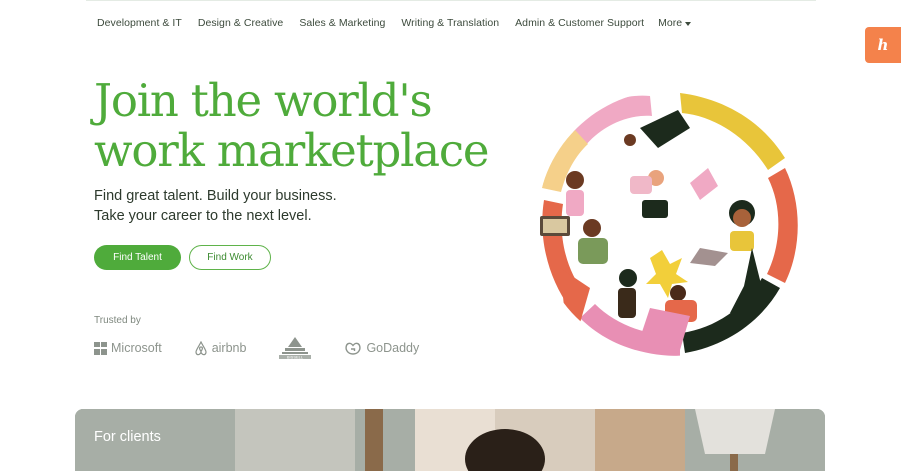 The height and width of the screenshot is (471, 901). Describe the element at coordinates (117, 320) in the screenshot. I see `trusted-by-label: Trusted by` at that location.